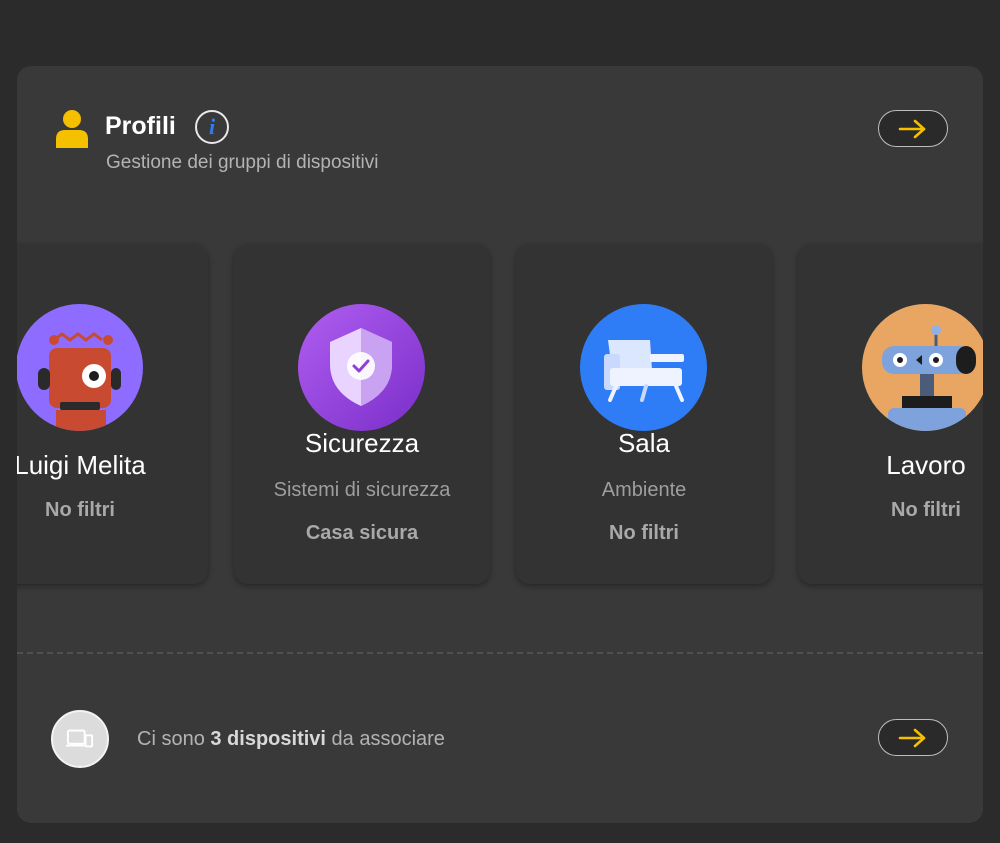 The image size is (1000, 843). Describe the element at coordinates (361, 367) in the screenshot. I see `shield-icon` at that location.